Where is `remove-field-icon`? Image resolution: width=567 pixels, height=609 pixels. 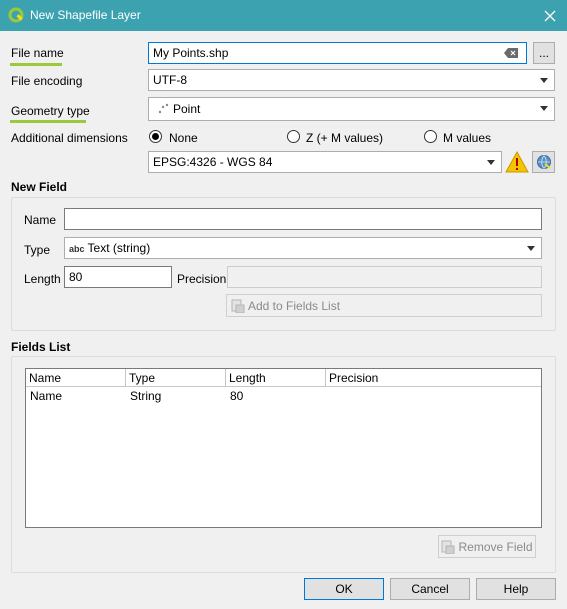 remove-field-icon is located at coordinates (448, 547).